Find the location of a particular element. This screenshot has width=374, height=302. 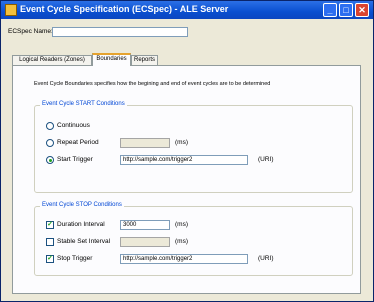

start-trigger-input: http://sample.com/trigger2 is located at coordinates (184, 160).